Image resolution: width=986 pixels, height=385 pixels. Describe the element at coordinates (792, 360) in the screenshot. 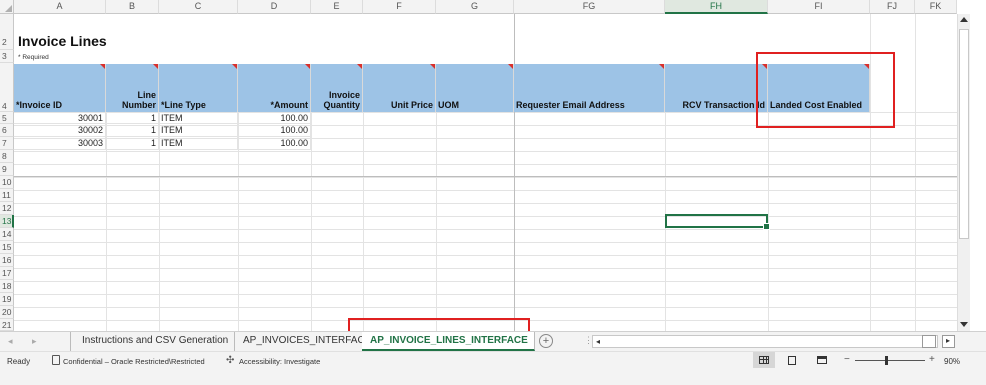

I see `page-layout-view-icon` at that location.